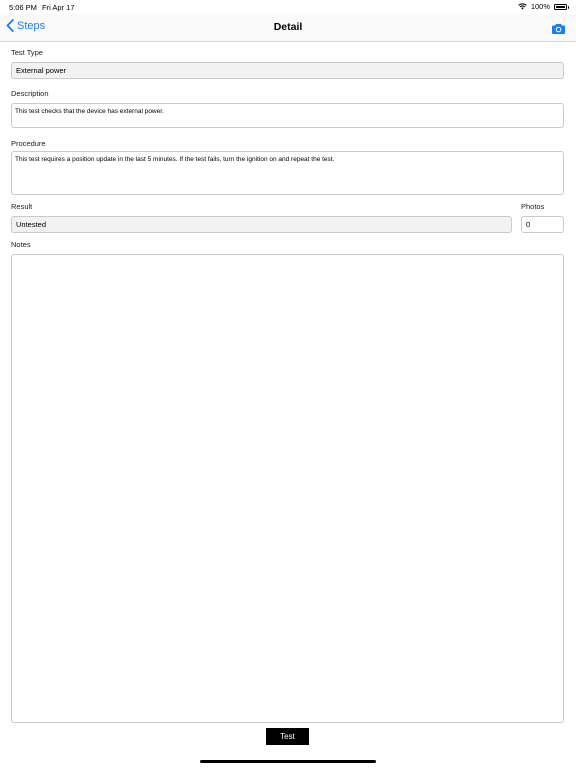 This screenshot has height=768, width=576. I want to click on navigation-bar: Steps Detail, so click(288, 28).